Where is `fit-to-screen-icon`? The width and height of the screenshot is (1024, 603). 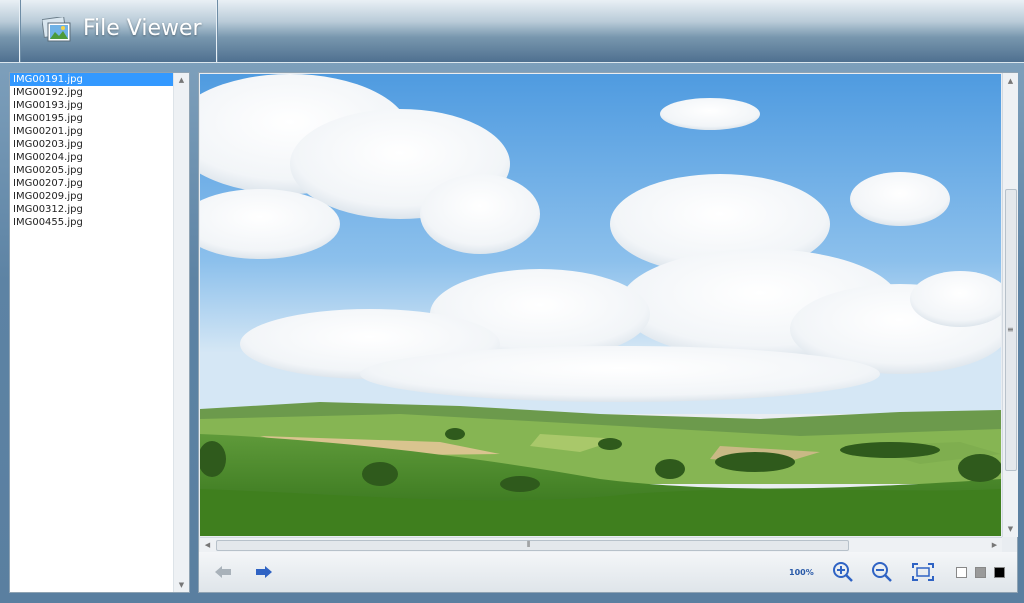 fit-to-screen-icon is located at coordinates (923, 572).